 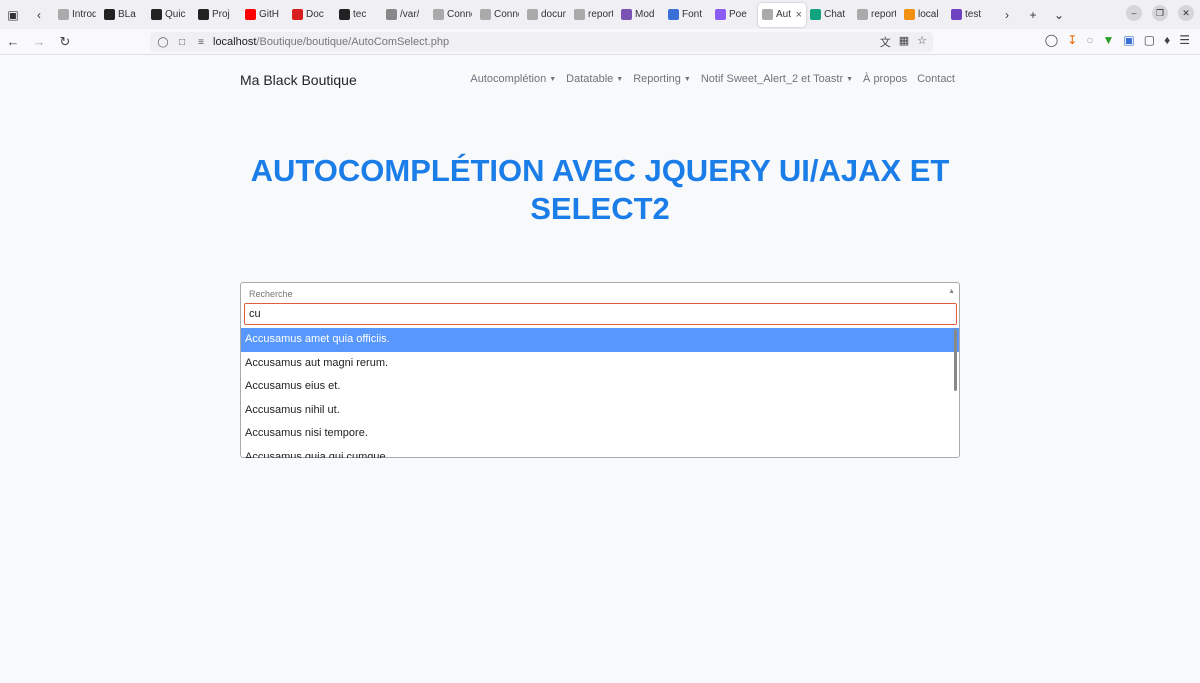 What do you see at coordinates (777, 79) in the screenshot?
I see `nav-item-3: Notif Sweet_Alert_2 et Toastr ▼` at bounding box center [777, 79].